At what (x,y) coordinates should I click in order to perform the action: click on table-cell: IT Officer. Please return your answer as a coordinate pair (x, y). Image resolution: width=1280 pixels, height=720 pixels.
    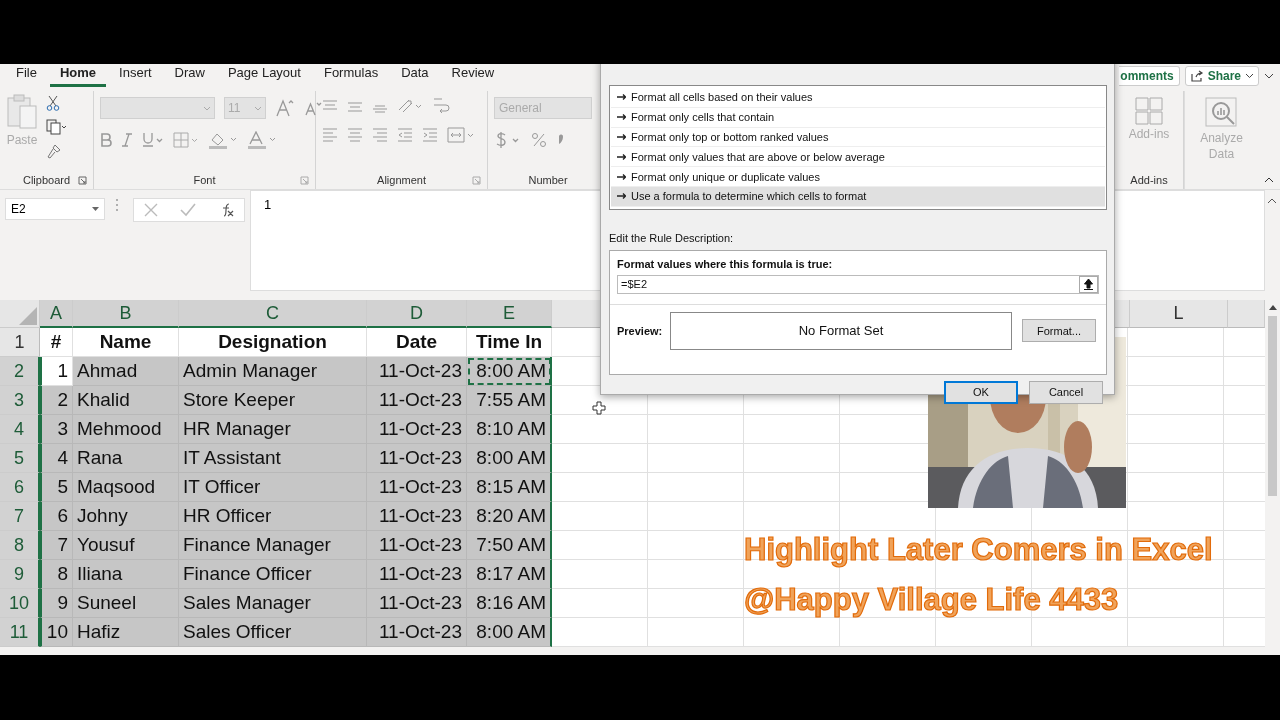
    Looking at the image, I should click on (273, 487).